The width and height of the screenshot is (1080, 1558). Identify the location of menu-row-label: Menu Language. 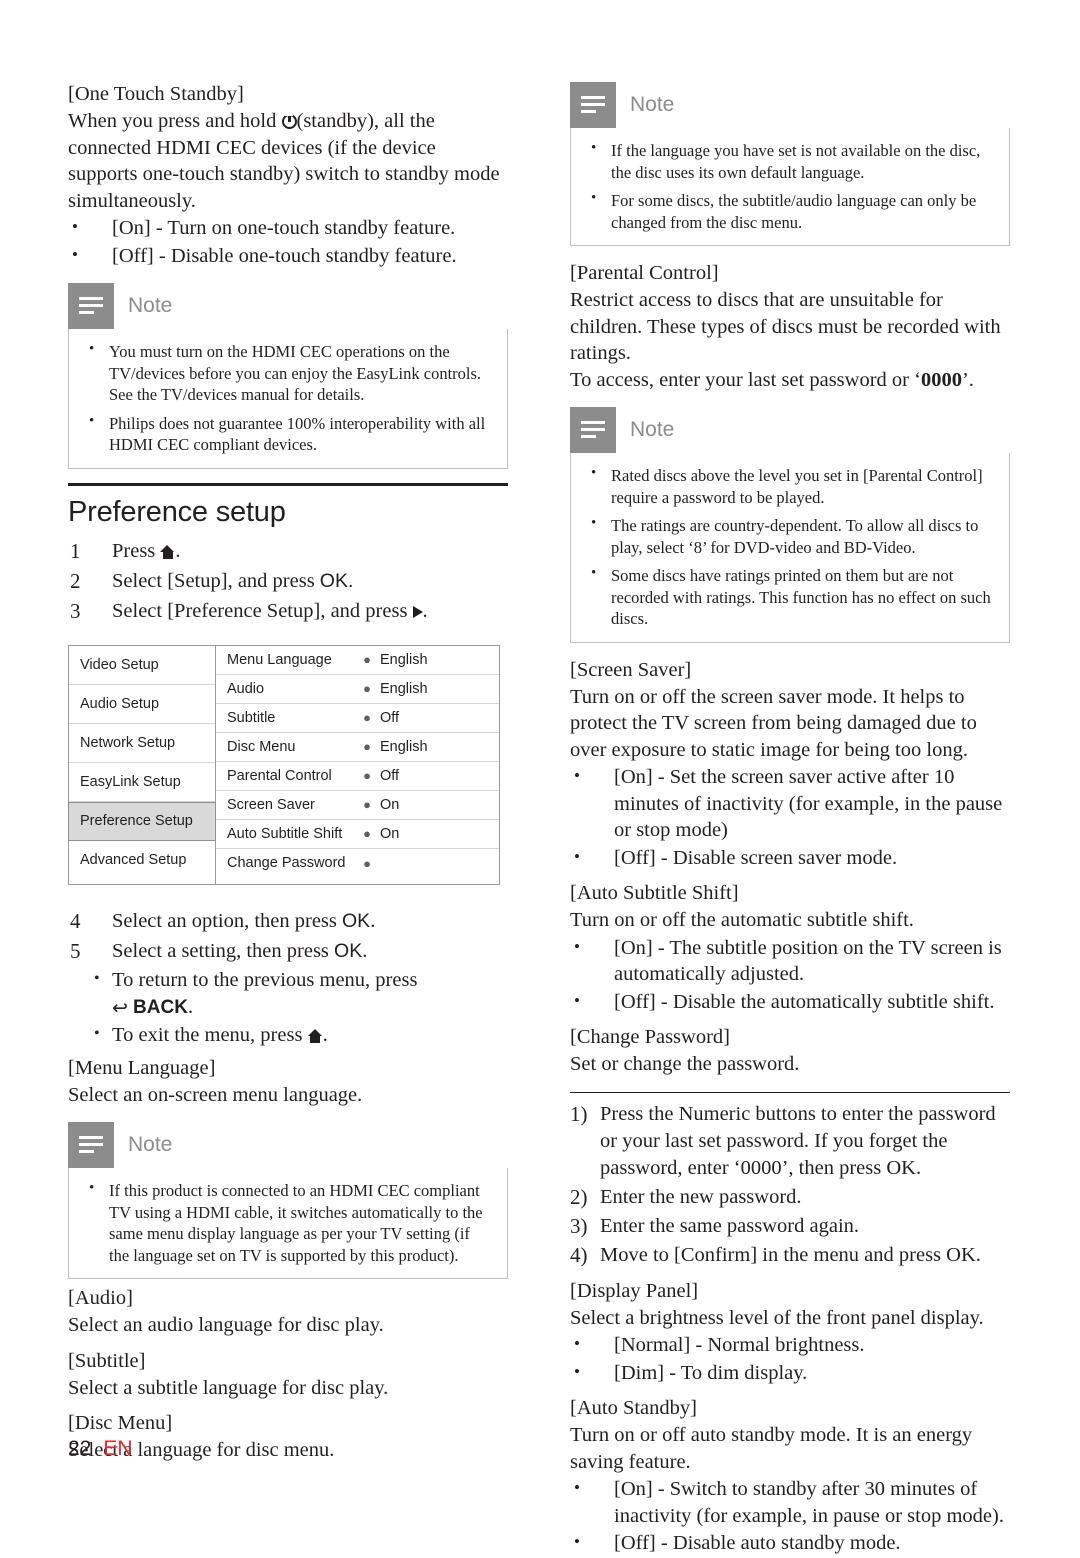
(279, 659).